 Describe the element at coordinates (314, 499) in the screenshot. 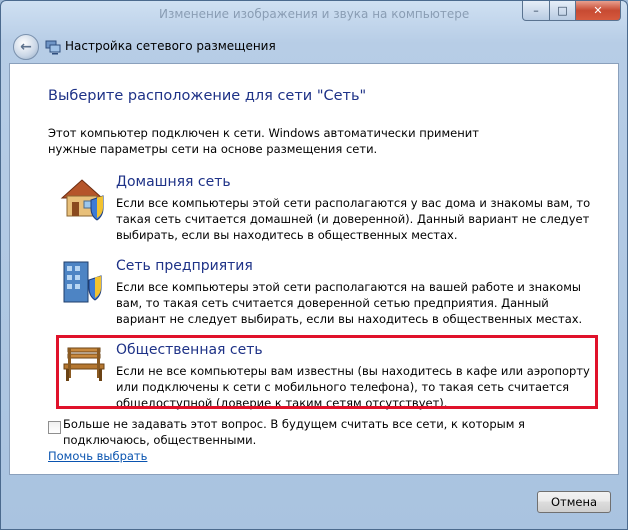

I see `footer: Отмена` at that location.